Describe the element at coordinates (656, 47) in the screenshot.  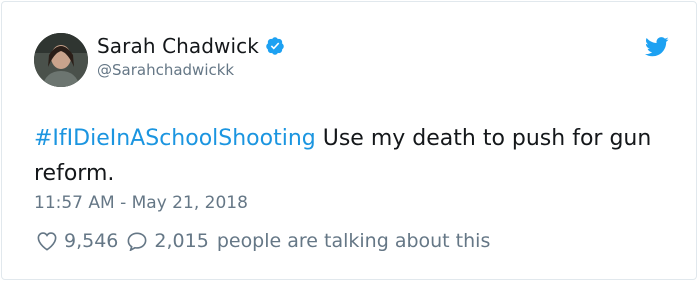
I see `twitter-bird-icon` at that location.